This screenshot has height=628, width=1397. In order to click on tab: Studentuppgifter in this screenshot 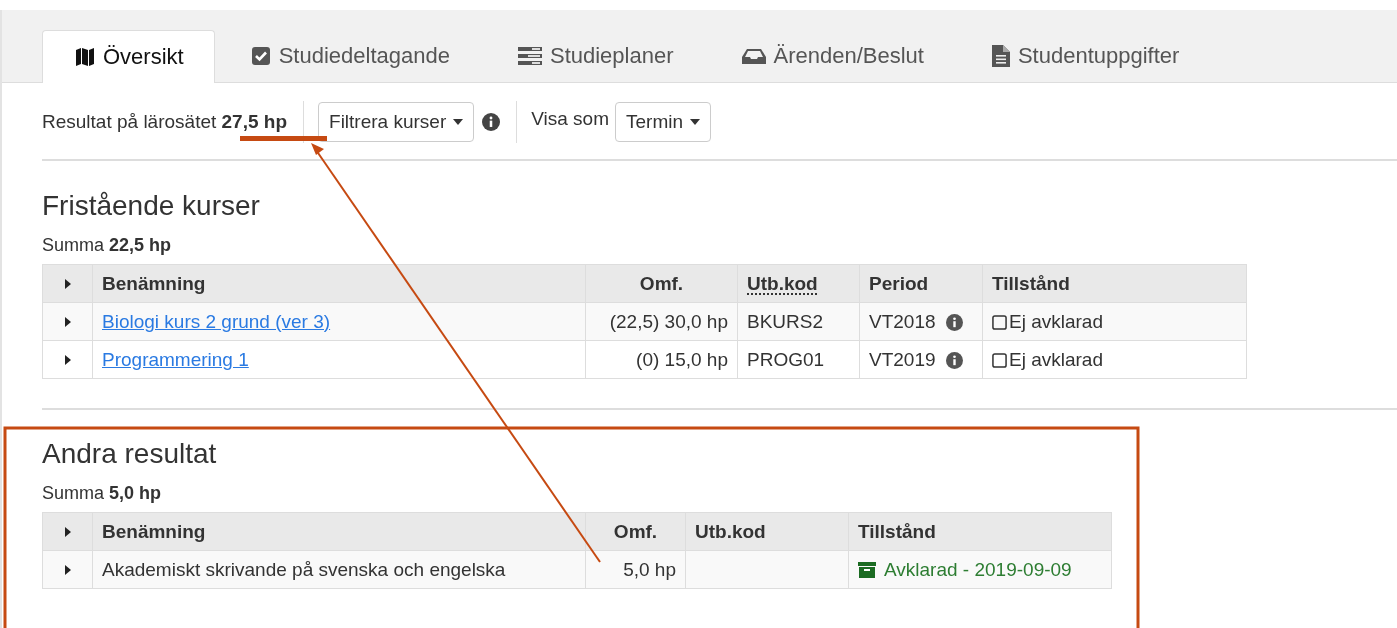, I will do `click(1085, 56)`.